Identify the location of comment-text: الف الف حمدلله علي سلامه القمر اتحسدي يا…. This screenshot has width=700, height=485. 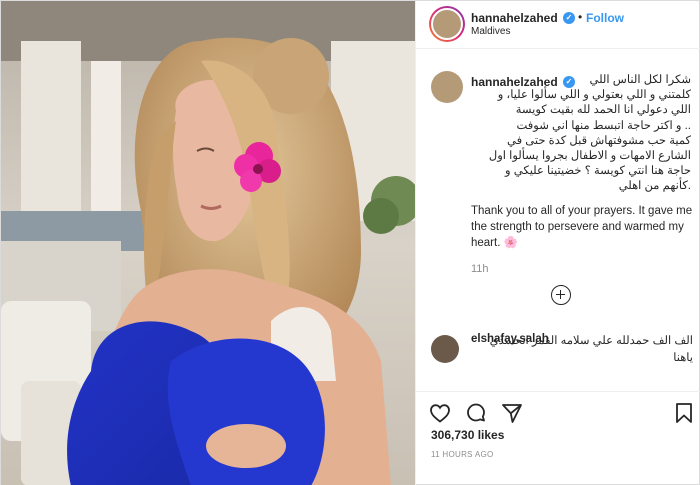
(591, 349).